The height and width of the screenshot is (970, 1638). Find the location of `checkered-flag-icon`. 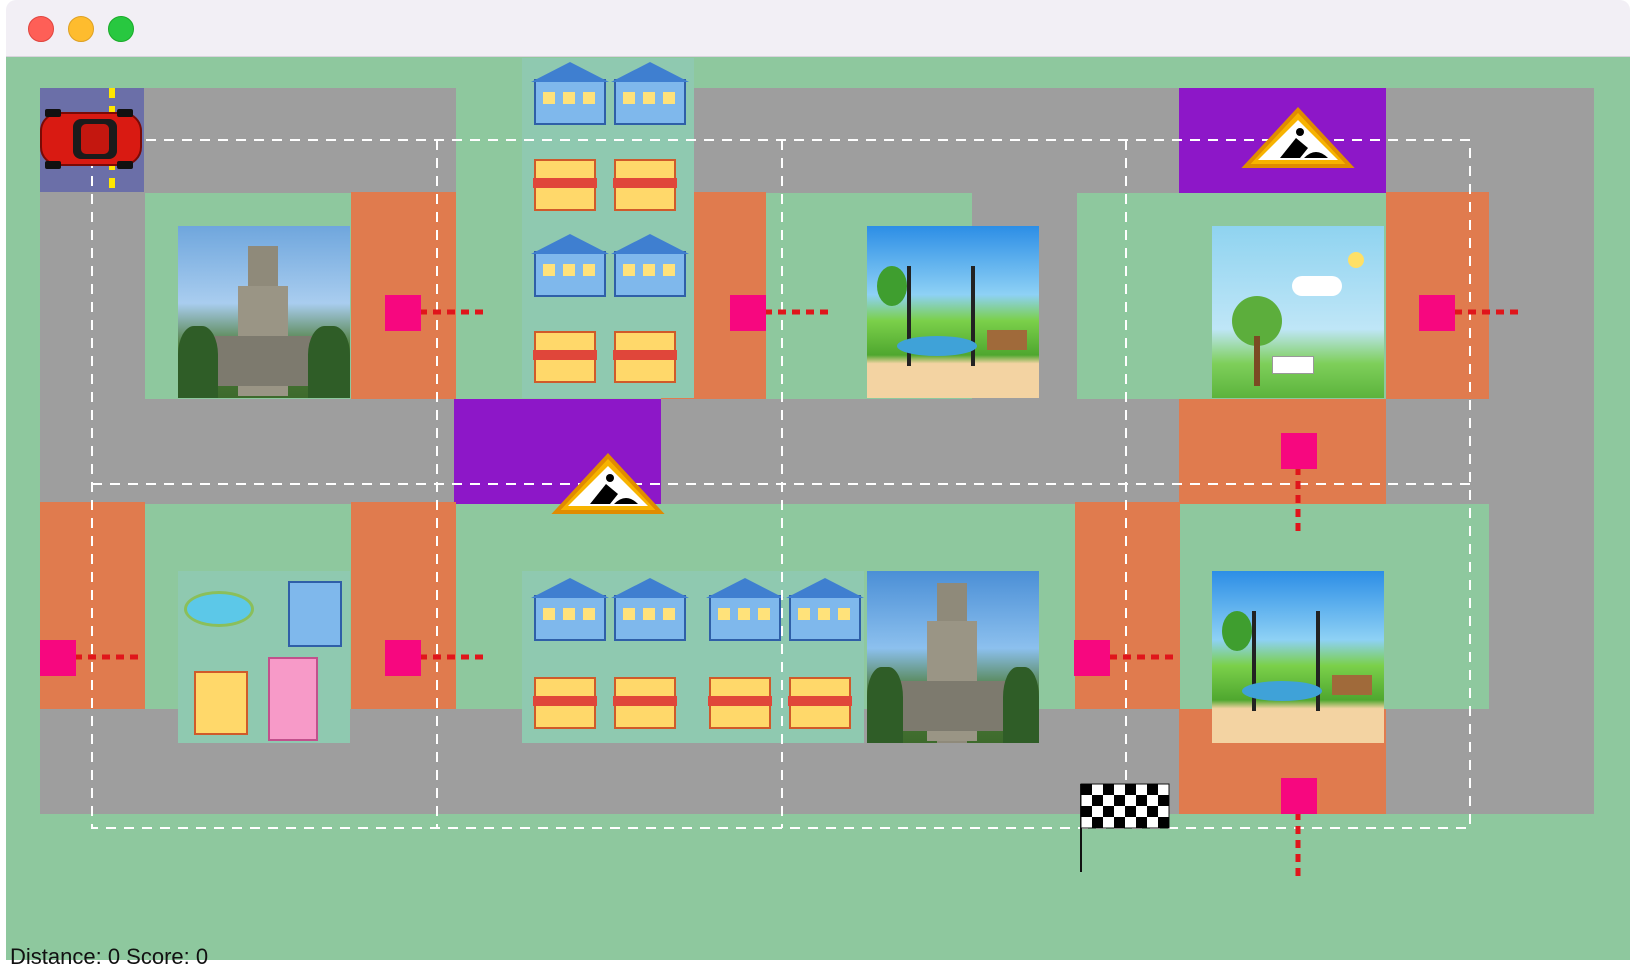

checkered-flag-icon is located at coordinates (1125, 827).